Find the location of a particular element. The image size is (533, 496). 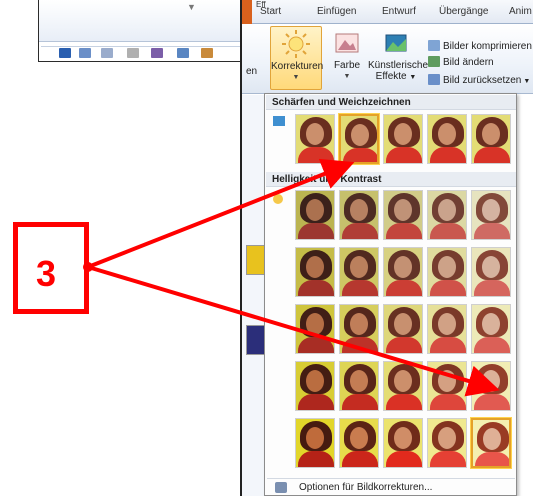

color-button: Farbe ▼ is located at coordinates (347, 58).